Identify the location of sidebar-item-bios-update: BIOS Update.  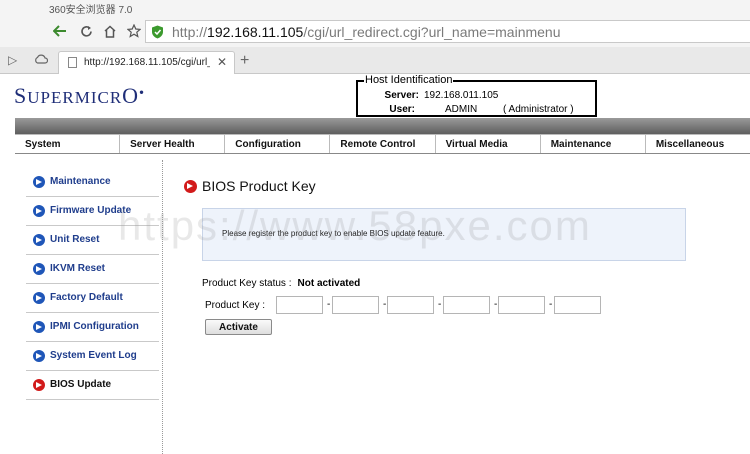
(92, 385).